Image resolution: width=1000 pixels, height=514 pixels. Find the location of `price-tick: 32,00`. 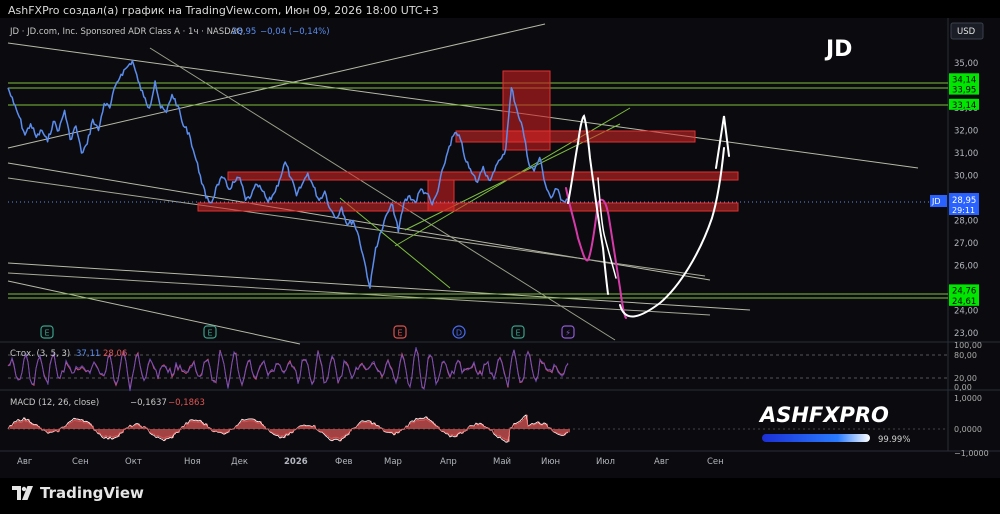

price-tick: 32,00 is located at coordinates (966, 132).